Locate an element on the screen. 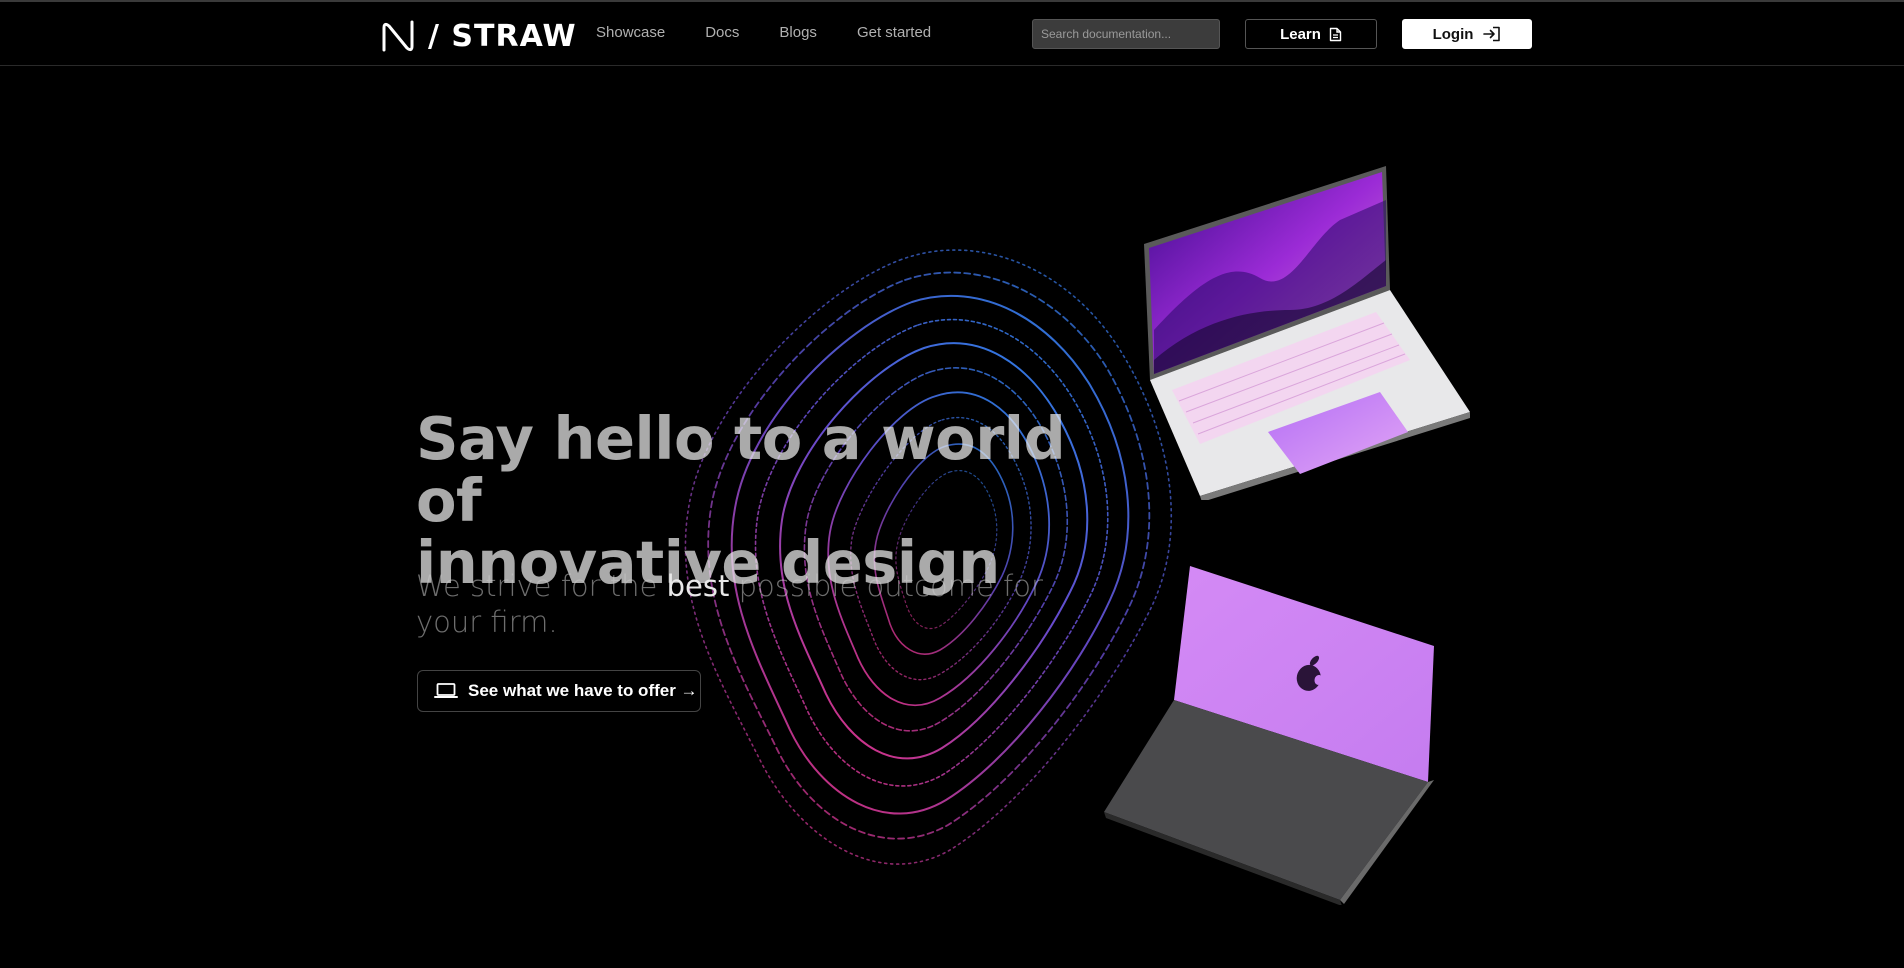  learn-button: Learn is located at coordinates (1311, 34).